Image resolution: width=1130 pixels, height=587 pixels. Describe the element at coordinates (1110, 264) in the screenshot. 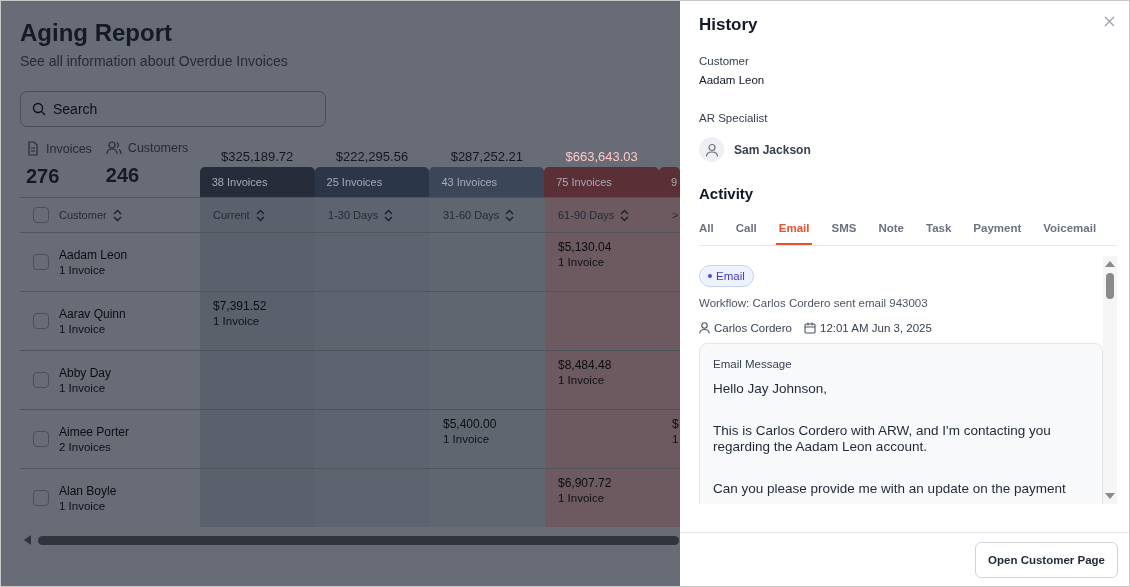

I see `scroll-up-icon` at that location.